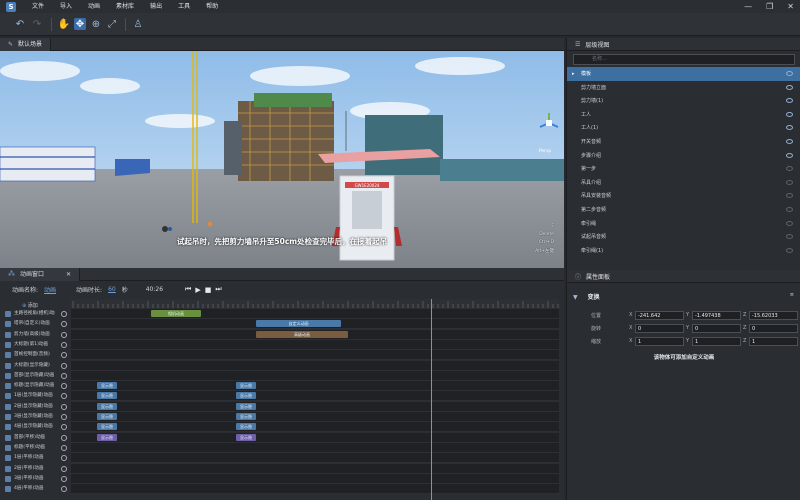 This screenshot has height=500, width=800. I want to click on track-row: 标题(平移)动画, so click(282, 447).